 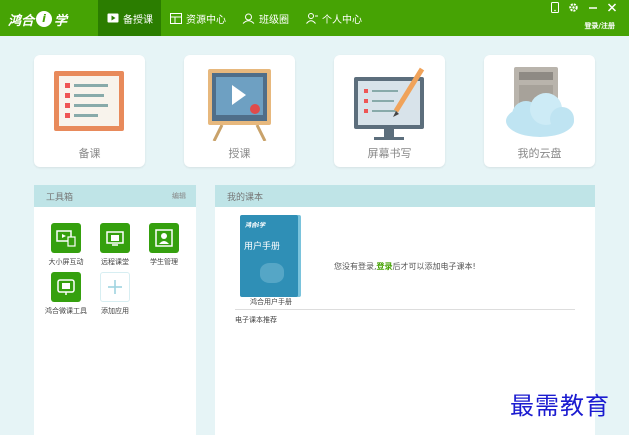 What do you see at coordinates (272, 273) in the screenshot?
I see `globe-icon` at bounding box center [272, 273].